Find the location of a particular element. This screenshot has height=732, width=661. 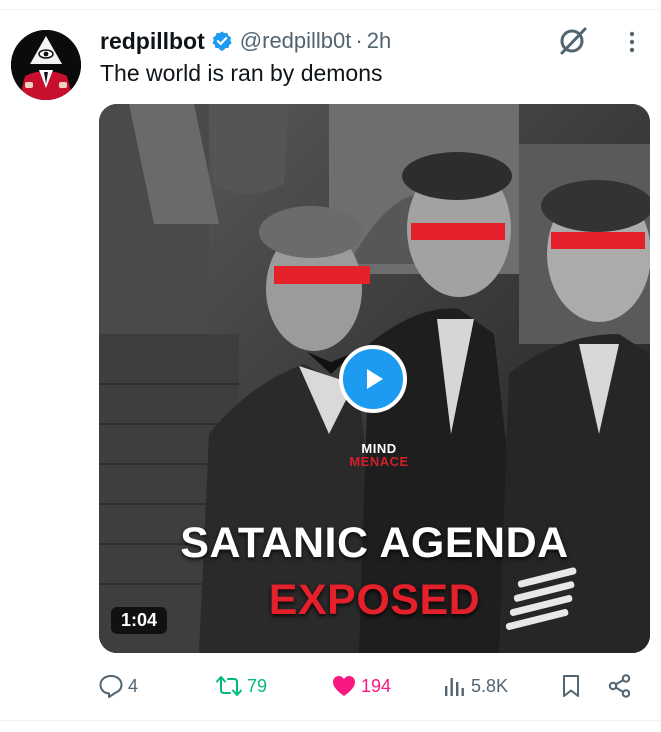

bookmark-icon is located at coordinates (571, 686).